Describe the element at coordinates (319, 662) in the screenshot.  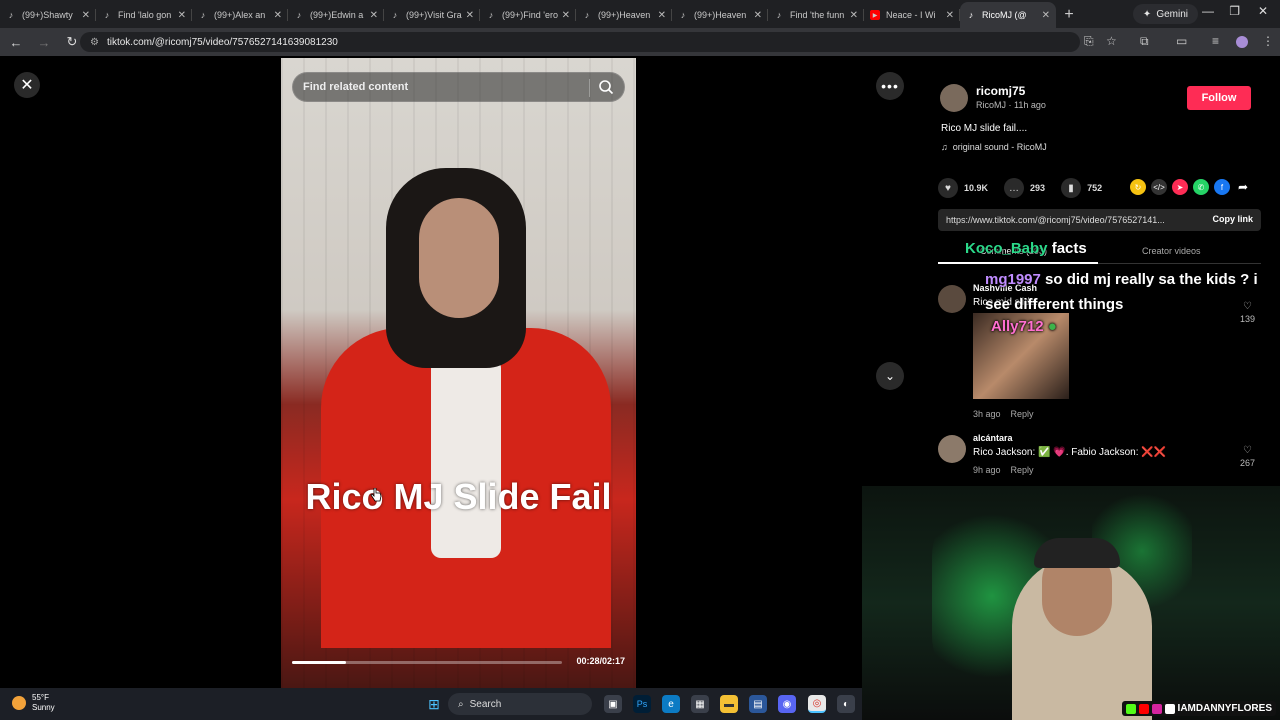
I see `video-progress-fill` at that location.